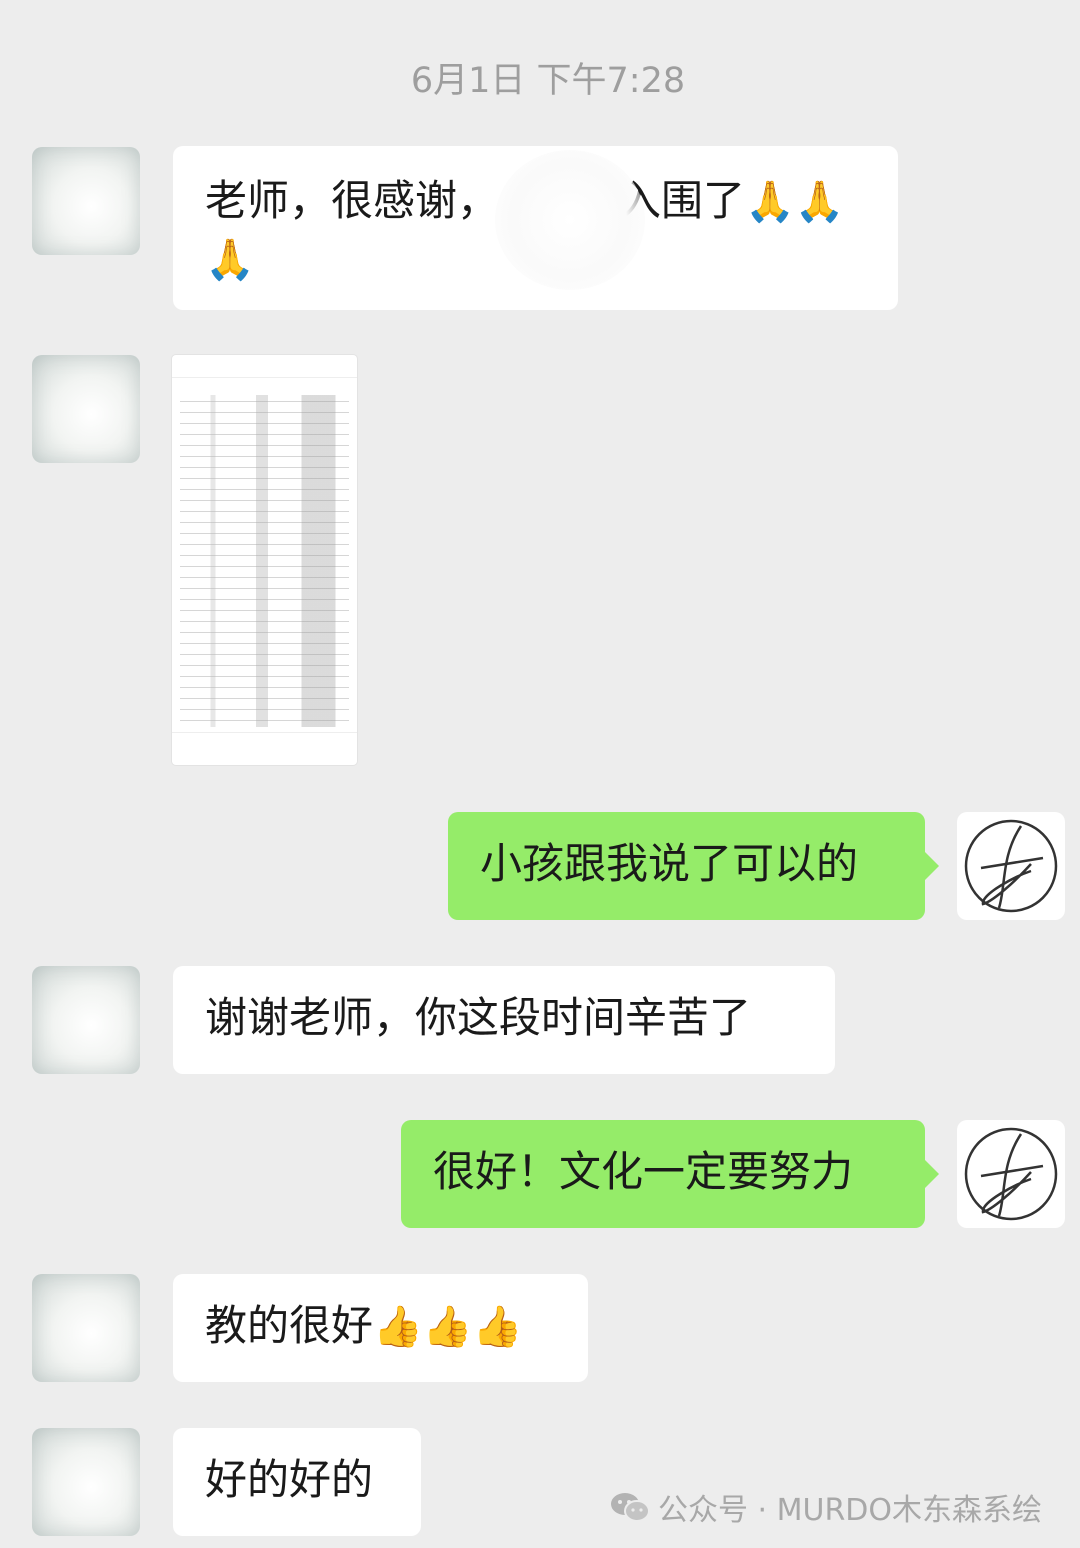 This screenshot has width=1080, height=1548. Describe the element at coordinates (795, 202) in the screenshot. I see `pinched-hand-emoji: 🙏🙏` at that location.